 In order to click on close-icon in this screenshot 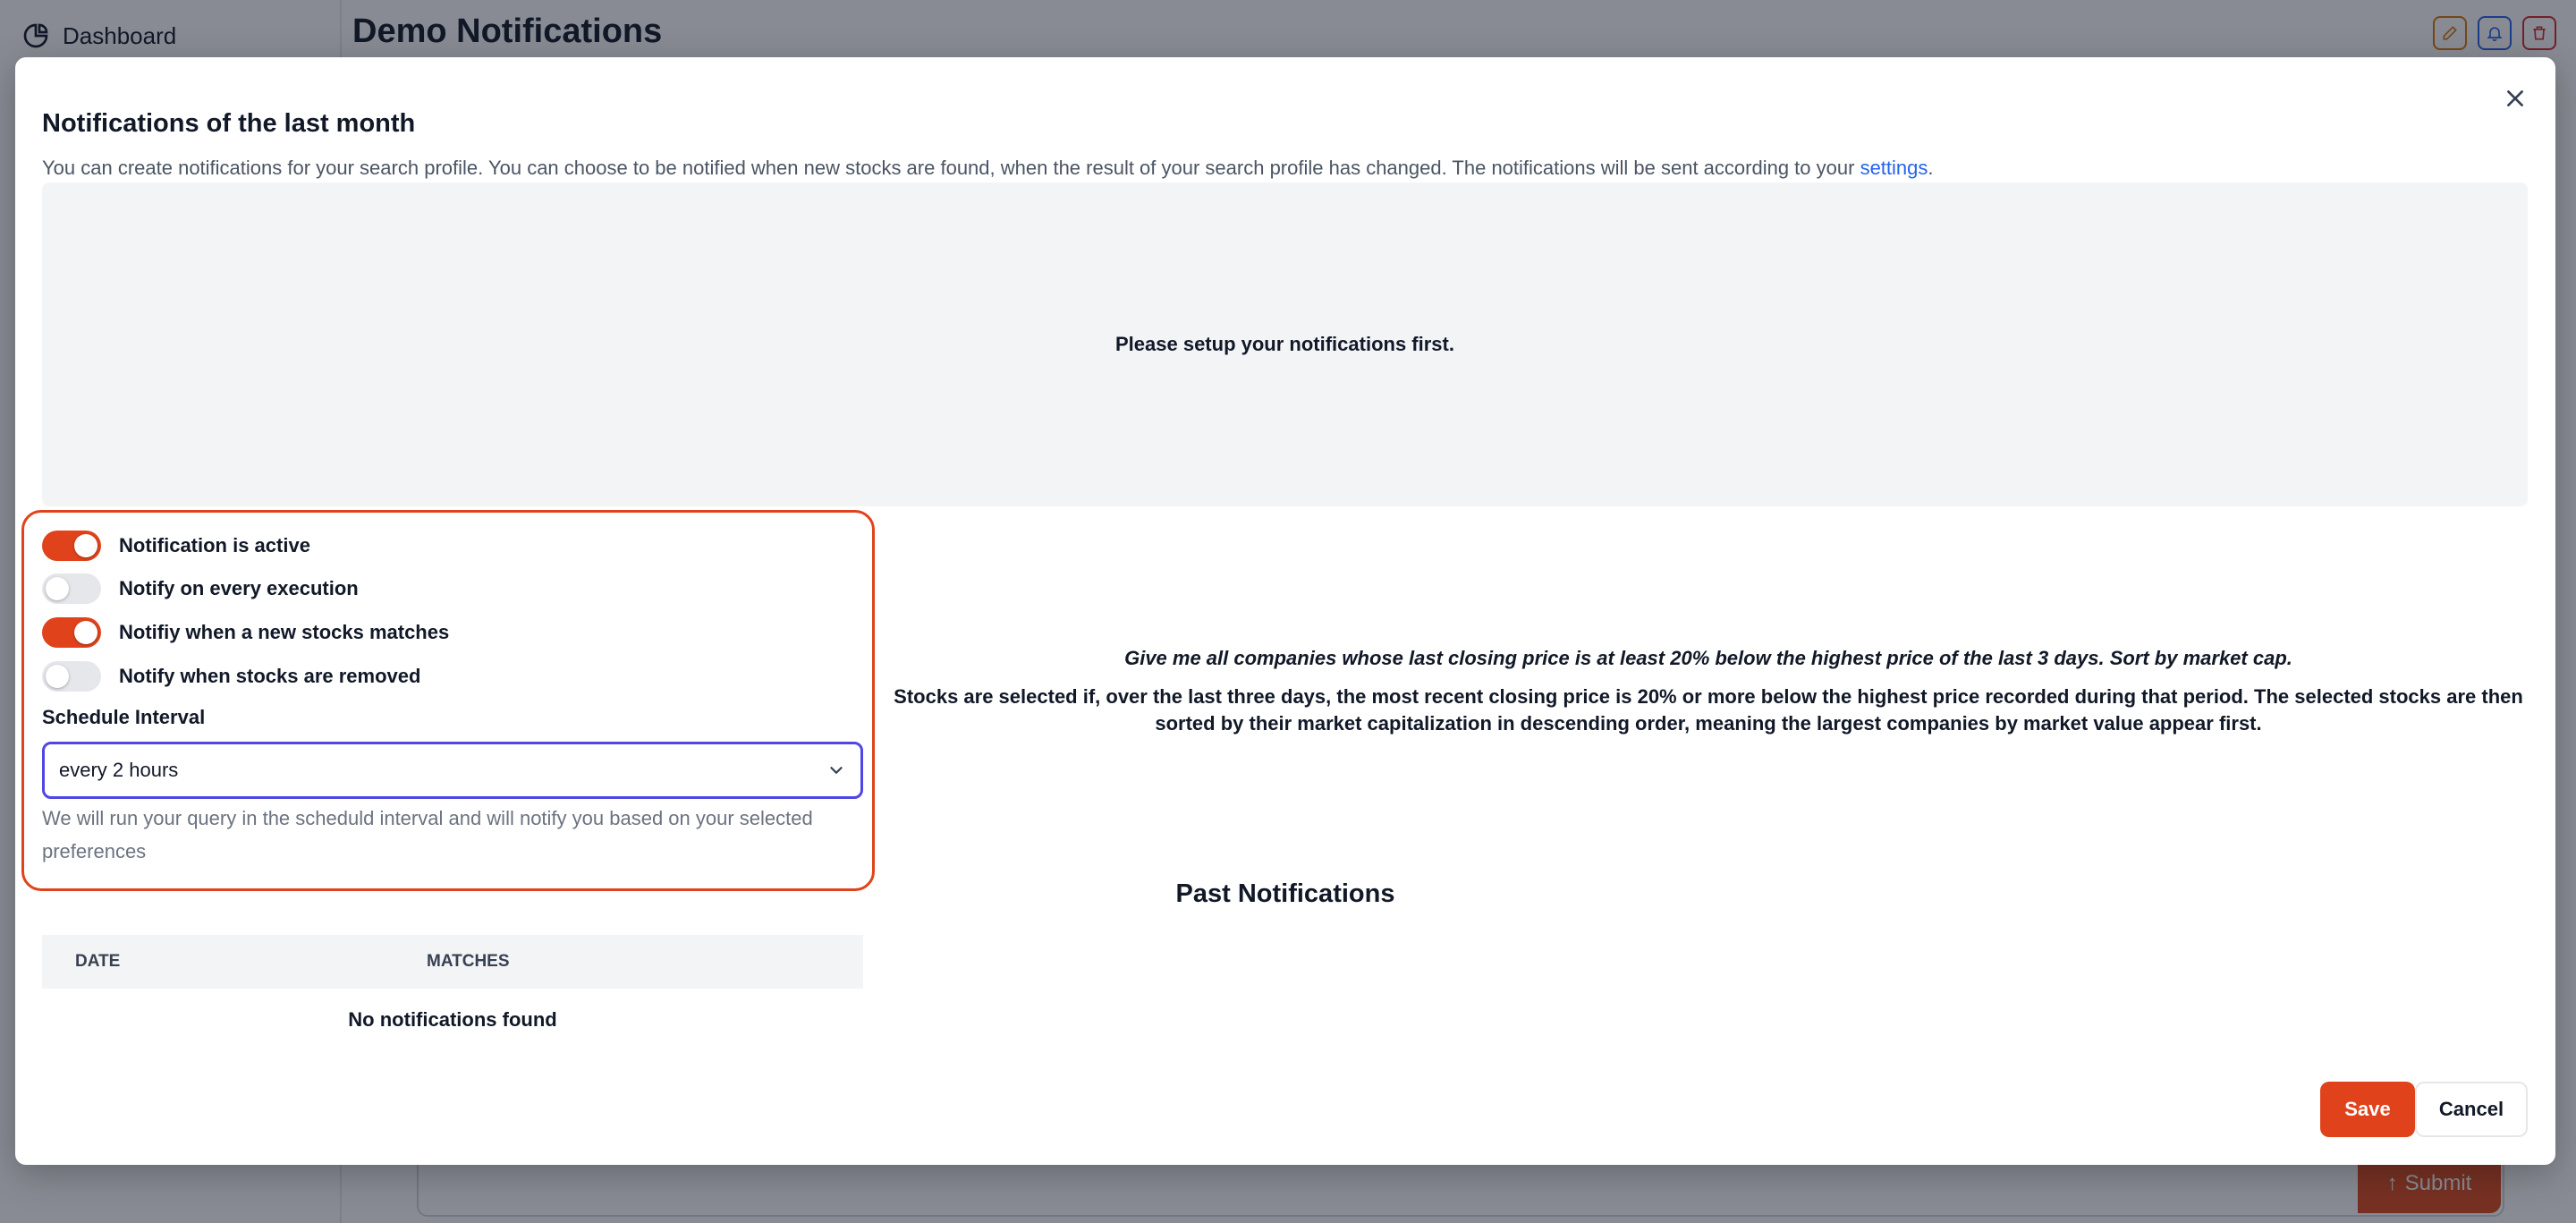, I will do `click(2515, 98)`.